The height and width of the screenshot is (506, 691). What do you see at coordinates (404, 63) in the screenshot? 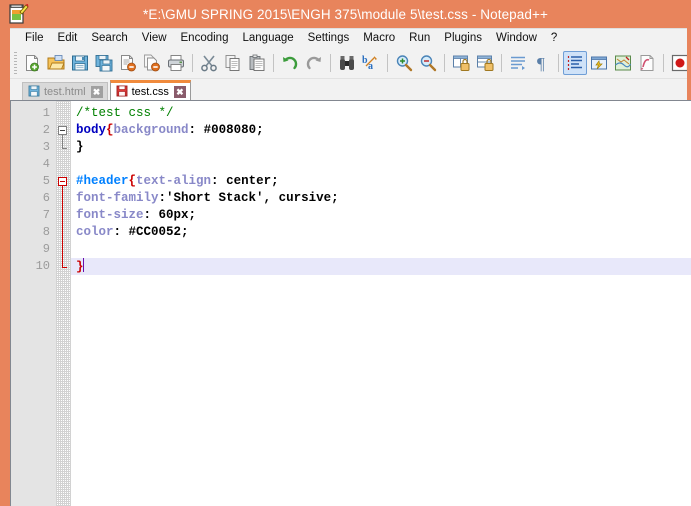
I see `zoom-in-icon` at bounding box center [404, 63].